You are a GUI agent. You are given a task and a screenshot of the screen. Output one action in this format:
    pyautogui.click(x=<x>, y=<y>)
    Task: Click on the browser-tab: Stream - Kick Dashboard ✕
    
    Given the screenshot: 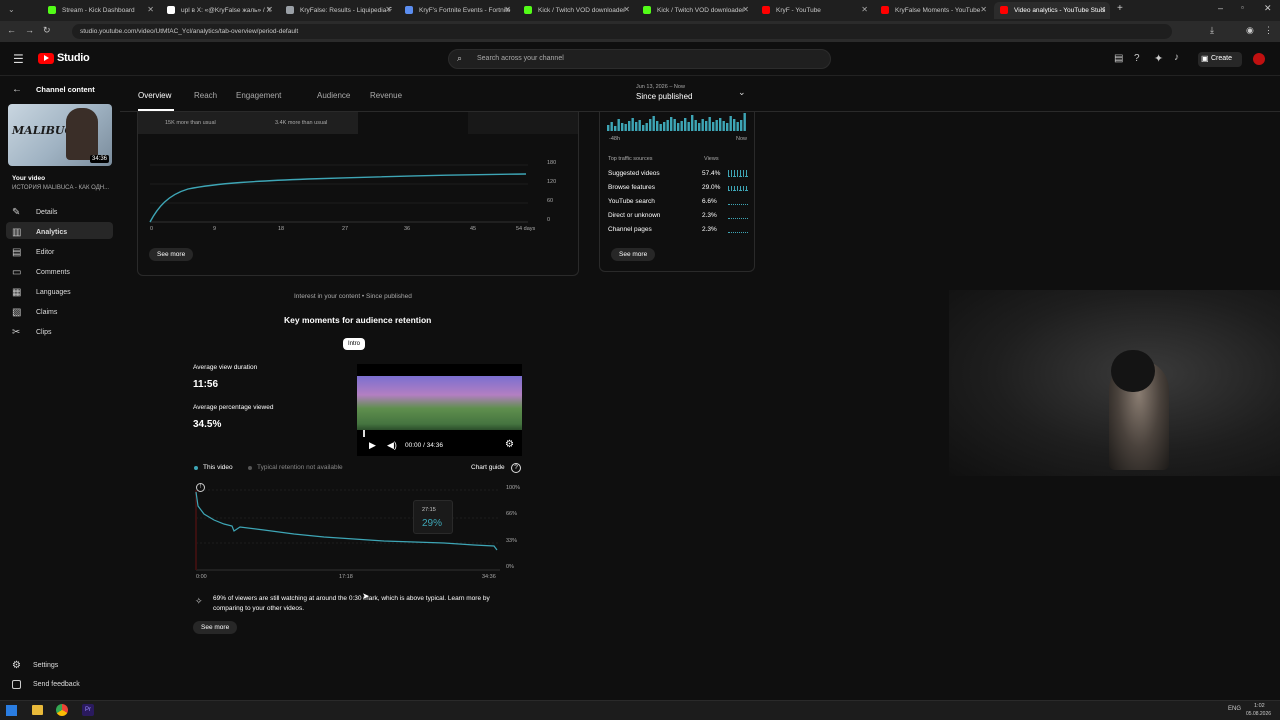 What is the action you would take?
    pyautogui.click(x=100, y=10)
    